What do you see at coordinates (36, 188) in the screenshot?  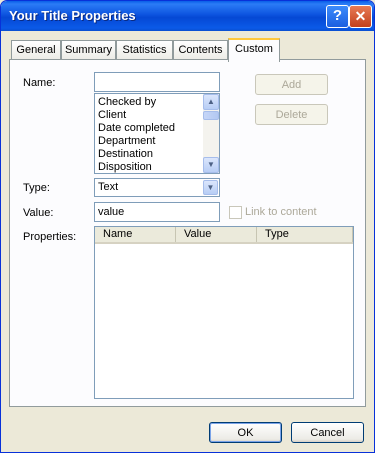 I see `type-label: Type:` at bounding box center [36, 188].